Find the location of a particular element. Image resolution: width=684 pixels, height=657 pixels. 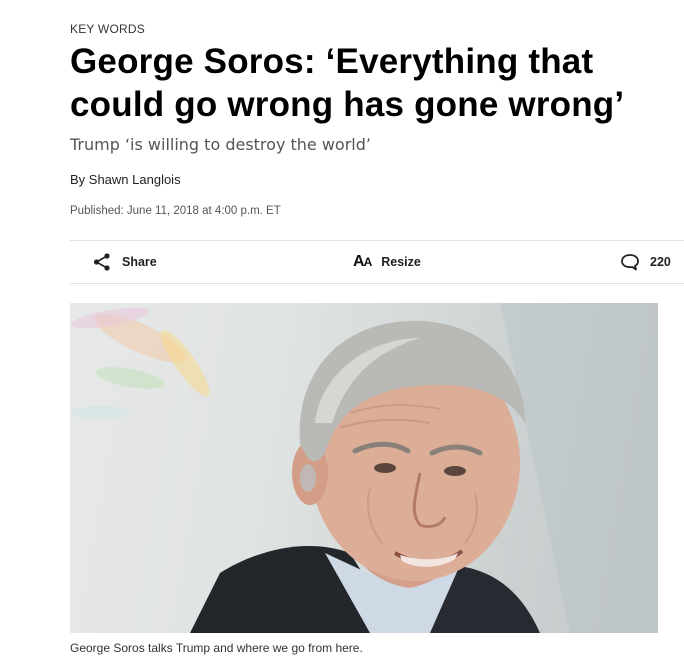

font-resize-icon: AA is located at coordinates (362, 261).